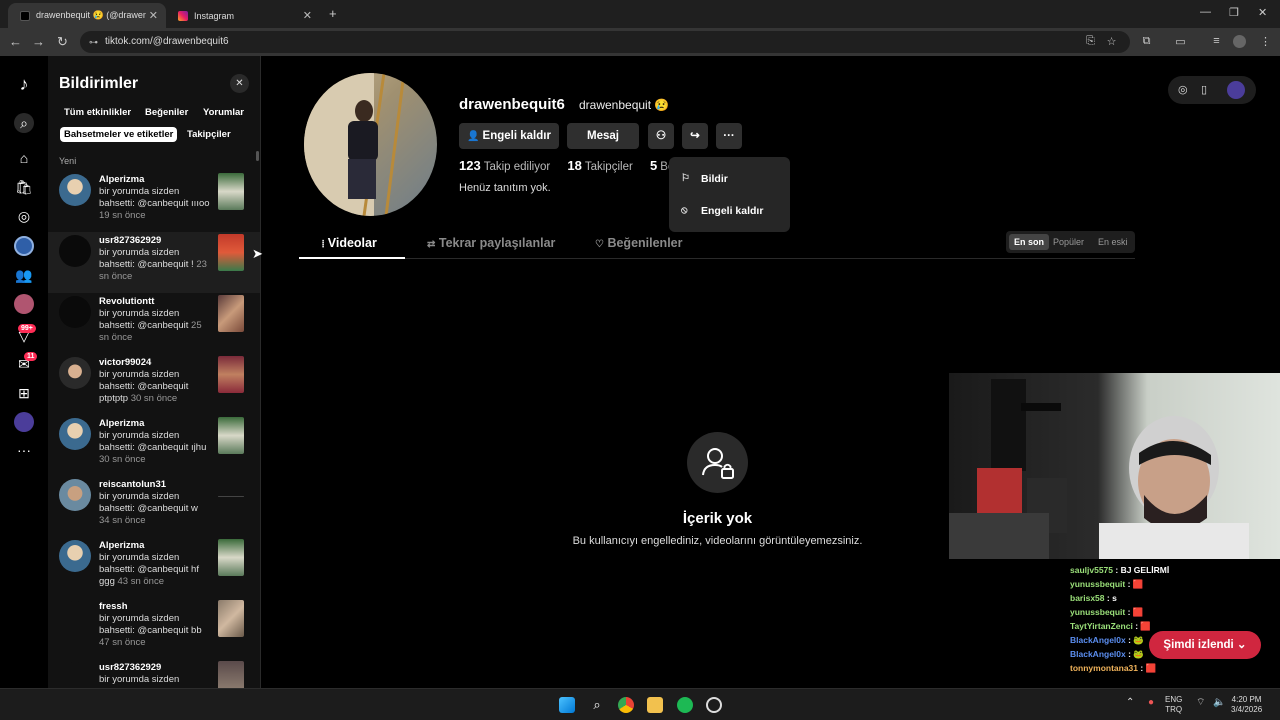 This screenshot has width=1280, height=720. I want to click on notification-item: usr827362929 bir yorumda sizden, so click(154, 673).